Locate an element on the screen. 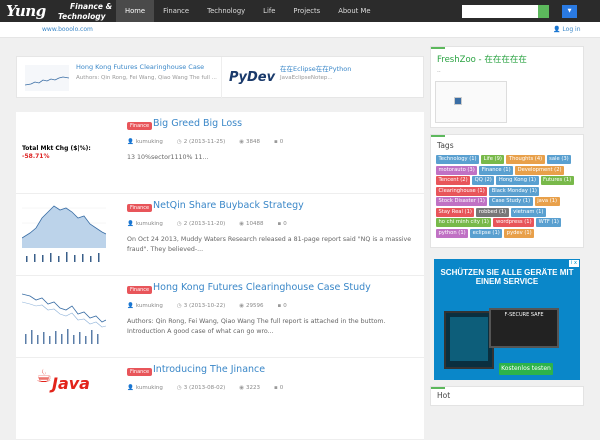 The image size is (600, 440). site-logo: Yung Finance & Technology is located at coordinates (60, 11).